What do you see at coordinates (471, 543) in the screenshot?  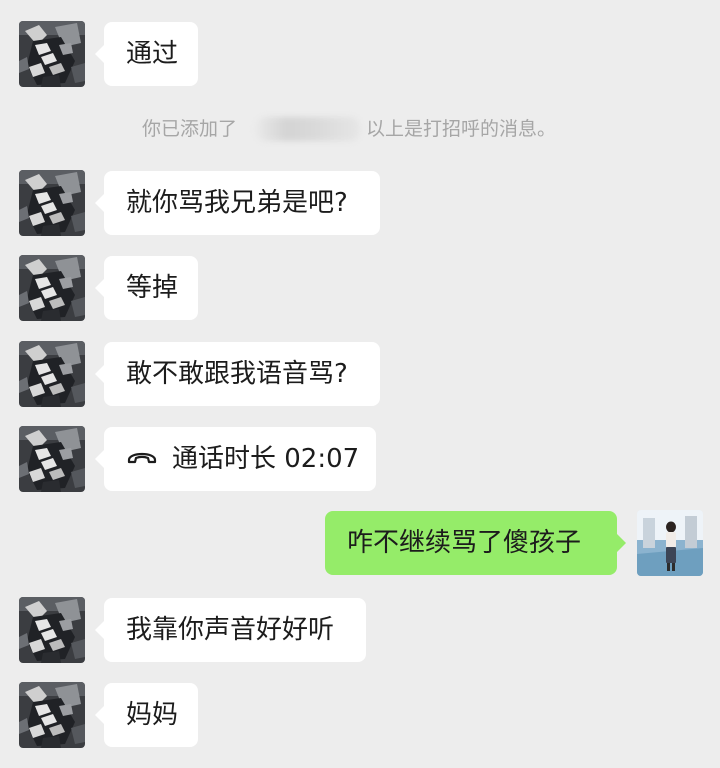 I see `outgoing-message-bubble: 咋不继续骂了傻孩子` at bounding box center [471, 543].